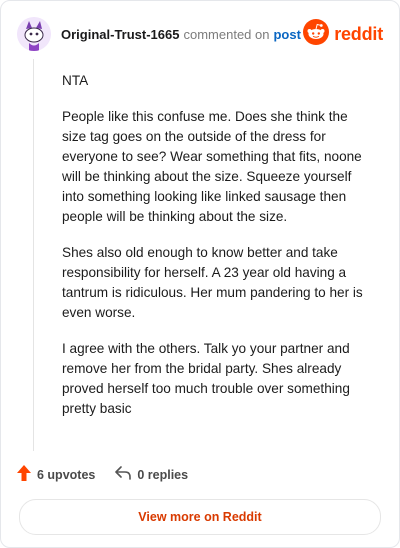 The height and width of the screenshot is (548, 400). What do you see at coordinates (163, 474) in the screenshot?
I see `replies-count: 0 replies` at bounding box center [163, 474].